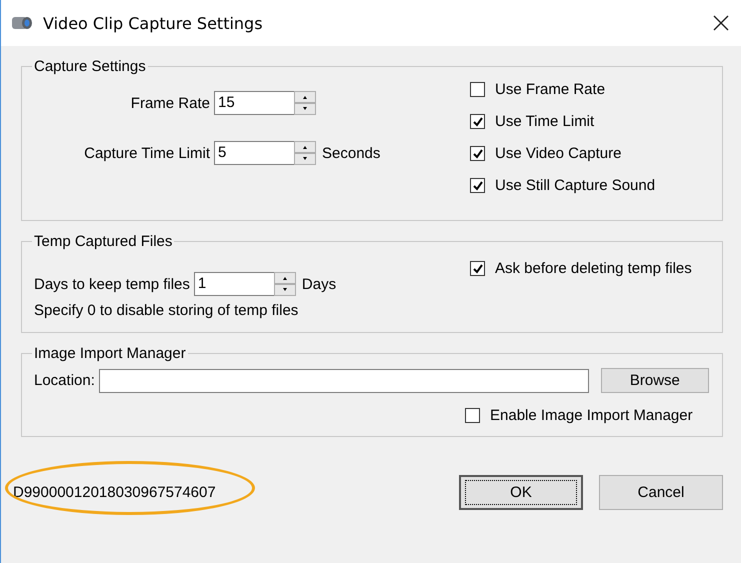 This screenshot has height=563, width=741. What do you see at coordinates (234, 284) in the screenshot?
I see `number-field: 1` at bounding box center [234, 284].